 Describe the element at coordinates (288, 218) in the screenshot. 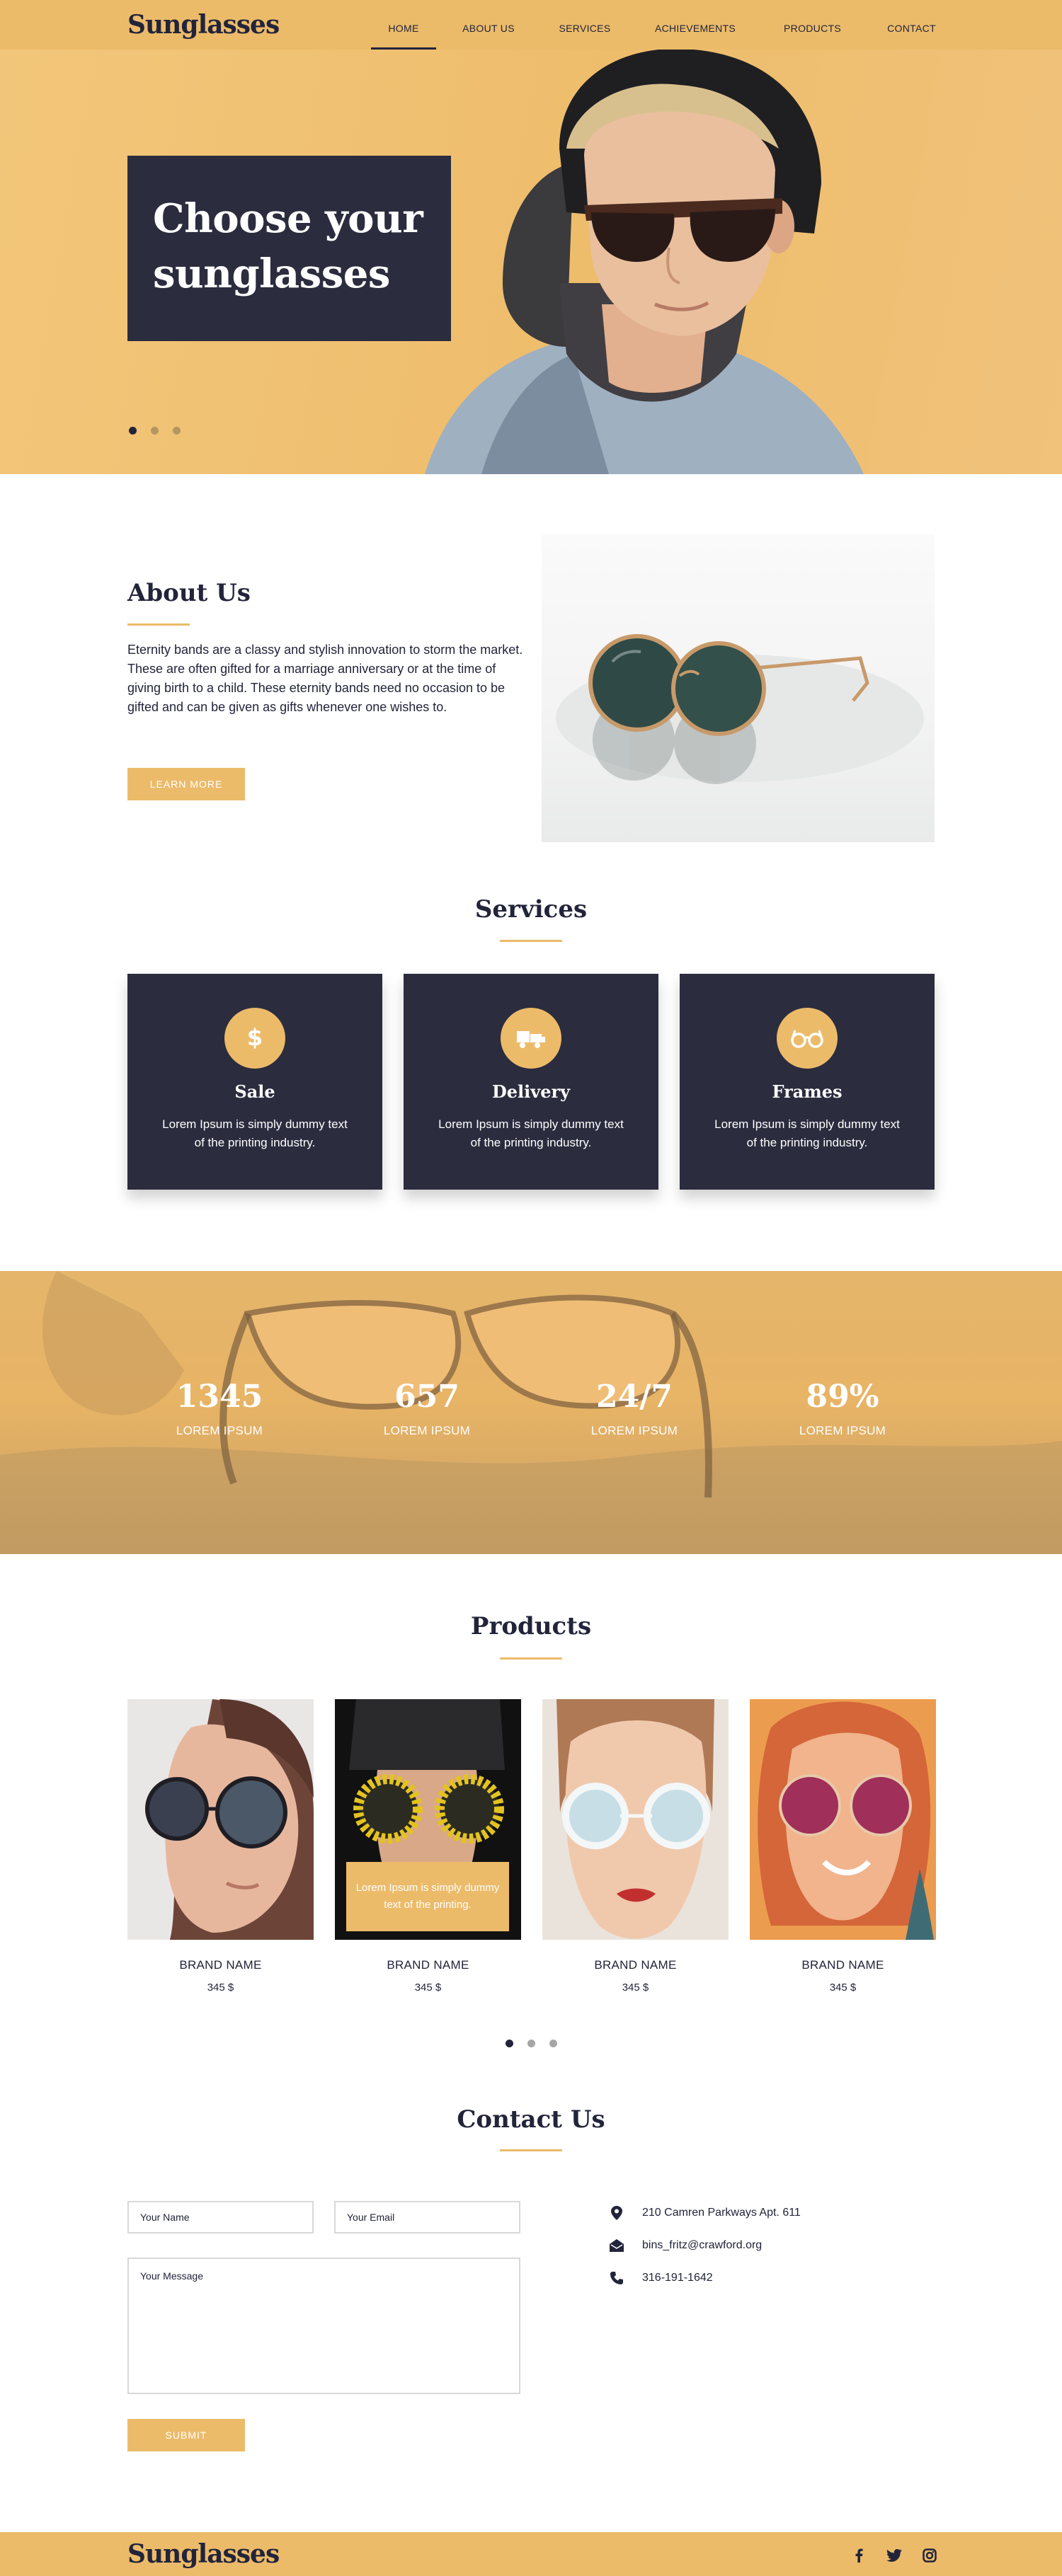

I see `hero-title-line-1: Choose your` at that location.